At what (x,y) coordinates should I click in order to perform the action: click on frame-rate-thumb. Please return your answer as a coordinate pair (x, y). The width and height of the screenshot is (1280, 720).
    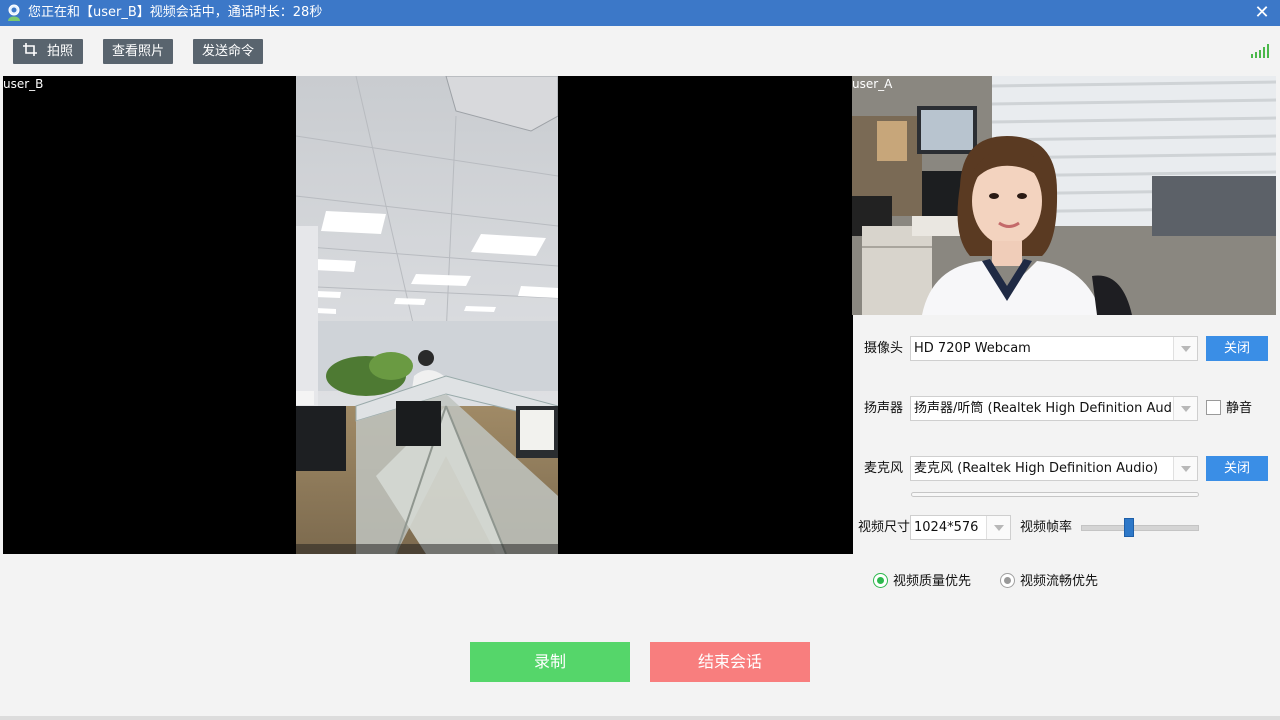
    Looking at the image, I should click on (1129, 527).